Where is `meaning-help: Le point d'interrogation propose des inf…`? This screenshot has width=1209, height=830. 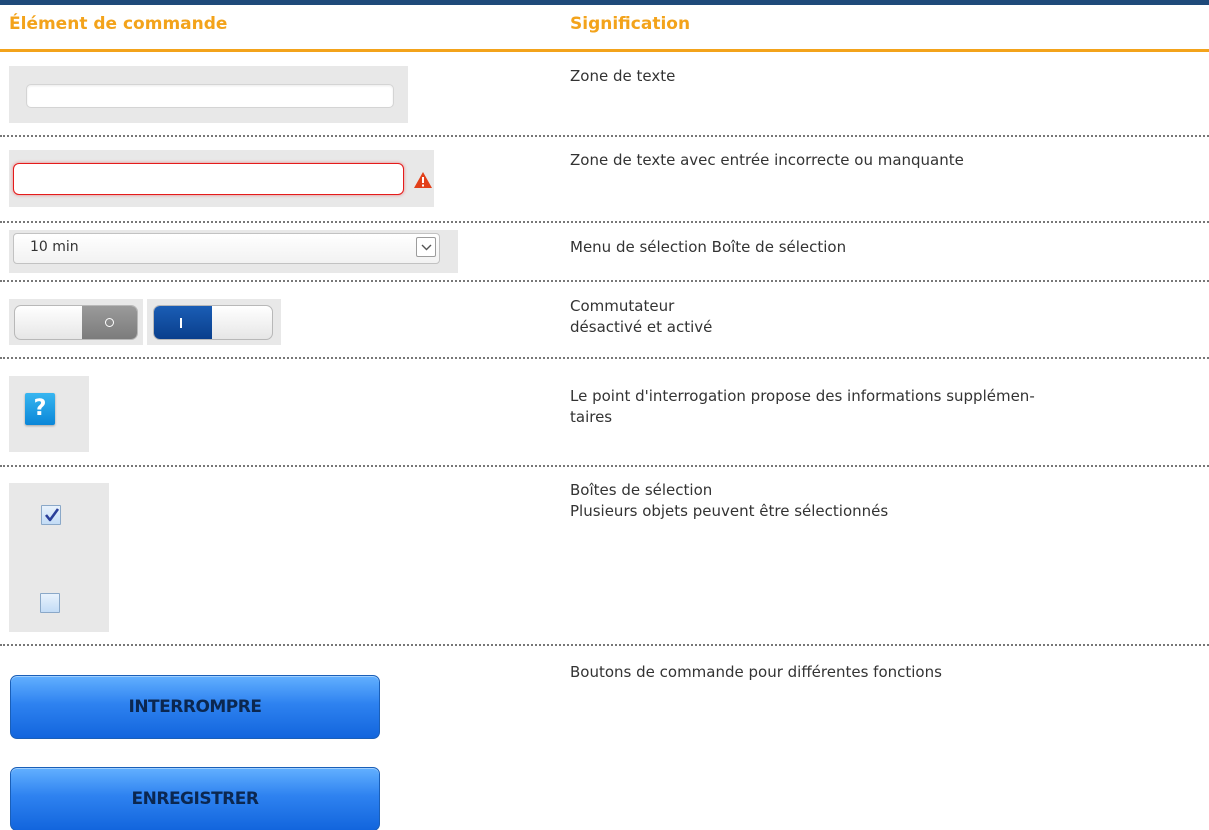
meaning-help: Le point d'interrogation propose des inf… is located at coordinates (802, 406).